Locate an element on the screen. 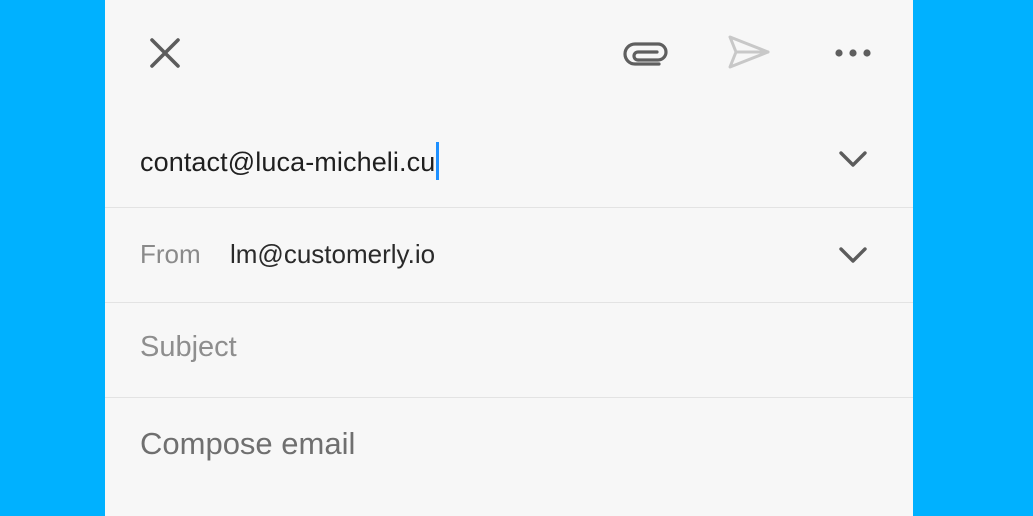  paperclip-icon is located at coordinates (645, 54).